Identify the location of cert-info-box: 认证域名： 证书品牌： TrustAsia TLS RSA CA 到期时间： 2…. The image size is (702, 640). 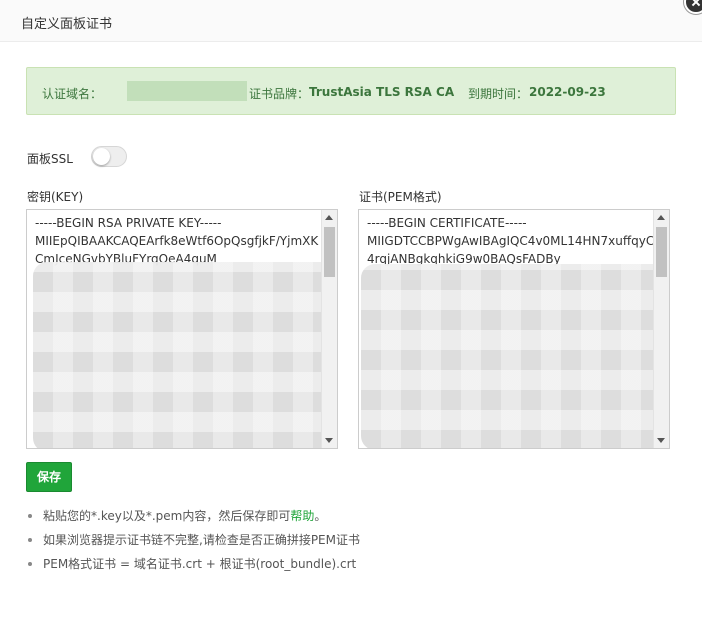
(351, 91).